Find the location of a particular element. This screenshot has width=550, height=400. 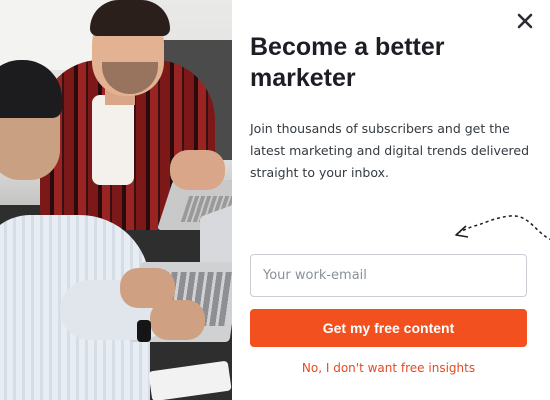

dashed-arrow-icon is located at coordinates (502, 227).